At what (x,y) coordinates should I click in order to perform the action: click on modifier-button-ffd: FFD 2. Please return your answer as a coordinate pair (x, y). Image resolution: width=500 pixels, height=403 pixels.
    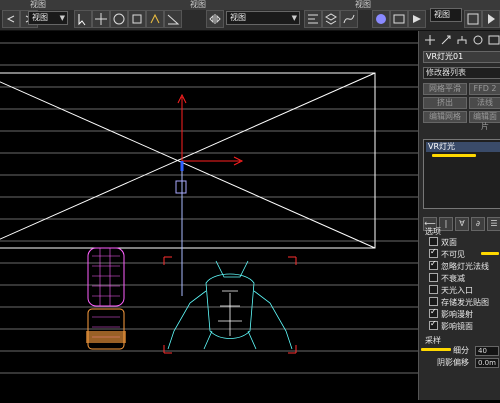
    Looking at the image, I should click on (484, 89).